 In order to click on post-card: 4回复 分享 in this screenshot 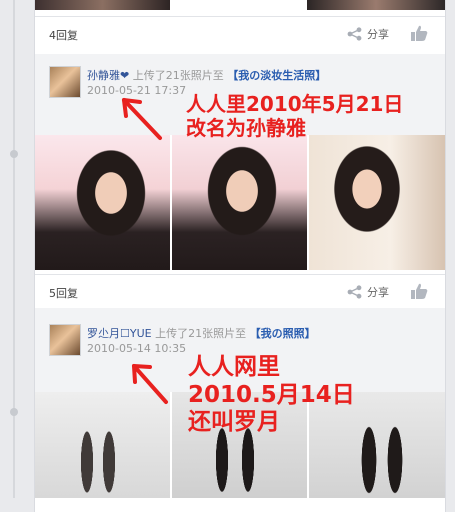, I will do `click(240, 27)`.